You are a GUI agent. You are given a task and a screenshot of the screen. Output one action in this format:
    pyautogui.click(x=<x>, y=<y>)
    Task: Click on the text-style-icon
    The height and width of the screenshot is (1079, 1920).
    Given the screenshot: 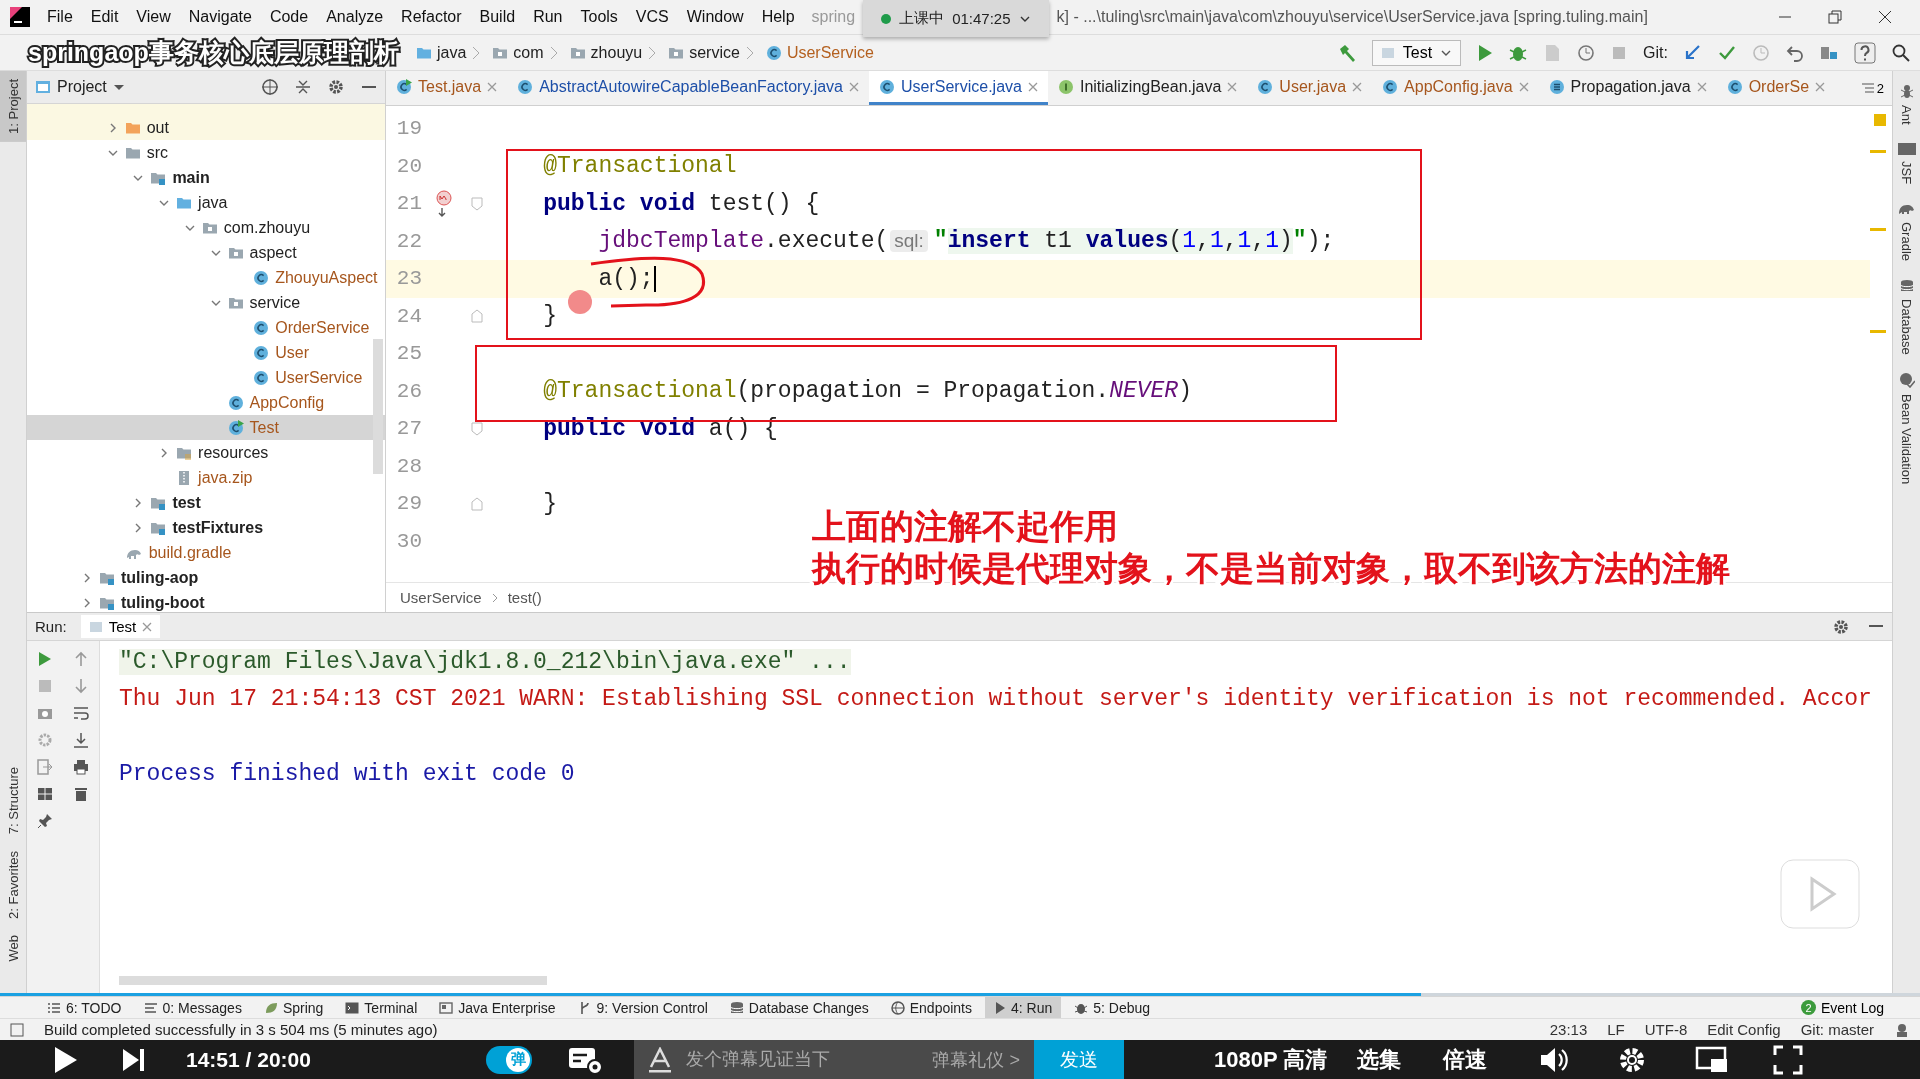 What is the action you would take?
    pyautogui.click(x=660, y=1059)
    